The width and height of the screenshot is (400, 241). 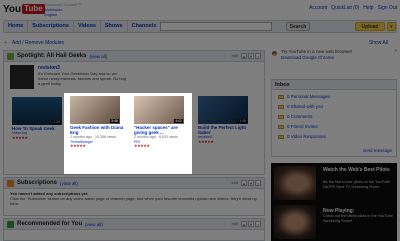 What do you see at coordinates (235, 224) in the screenshot?
I see `recommended-edit-link: edit` at bounding box center [235, 224].